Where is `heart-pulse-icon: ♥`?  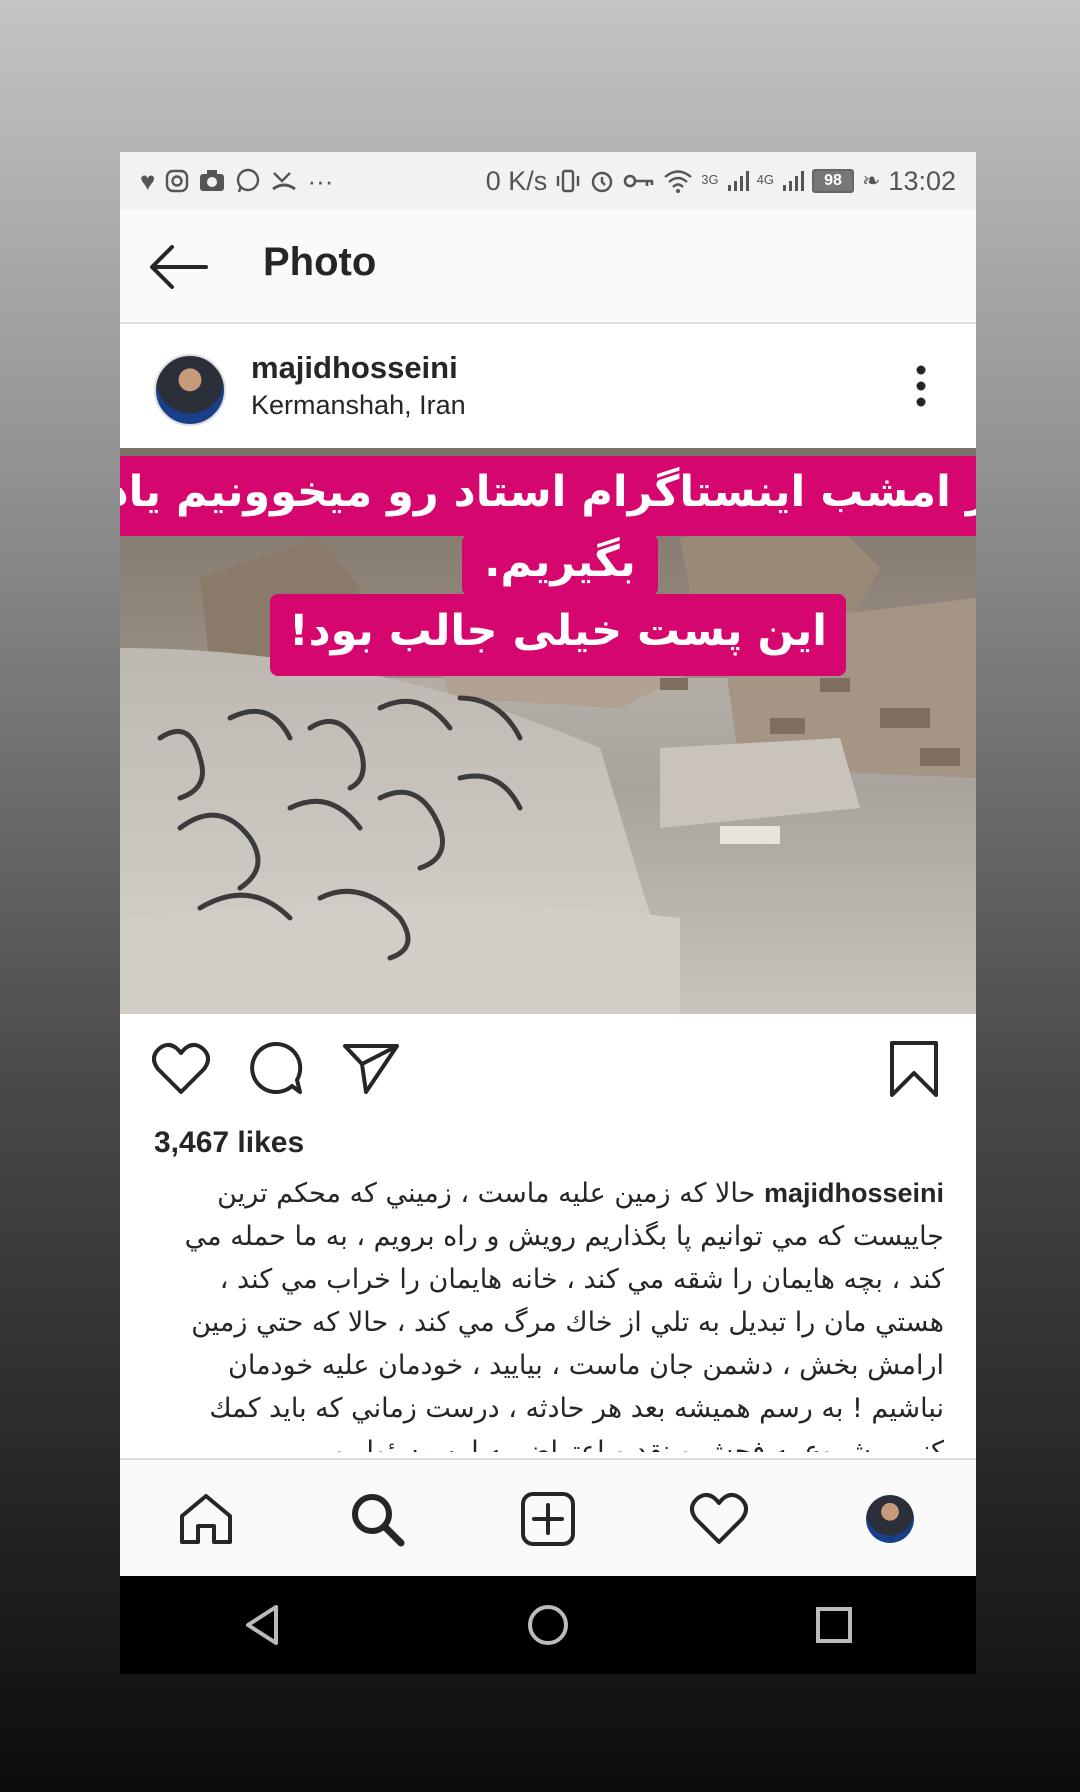
heart-pulse-icon: ♥ is located at coordinates (148, 180).